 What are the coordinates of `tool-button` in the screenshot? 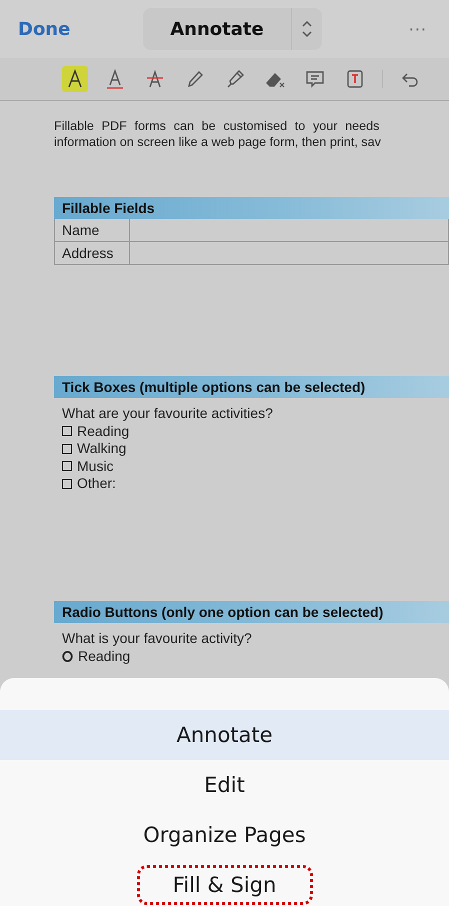 It's located at (75, 79).